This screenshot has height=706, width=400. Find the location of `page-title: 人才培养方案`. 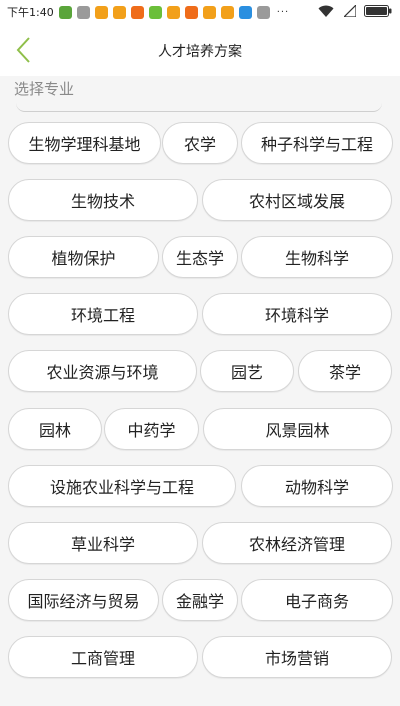

page-title: 人才培养方案 is located at coordinates (200, 52).